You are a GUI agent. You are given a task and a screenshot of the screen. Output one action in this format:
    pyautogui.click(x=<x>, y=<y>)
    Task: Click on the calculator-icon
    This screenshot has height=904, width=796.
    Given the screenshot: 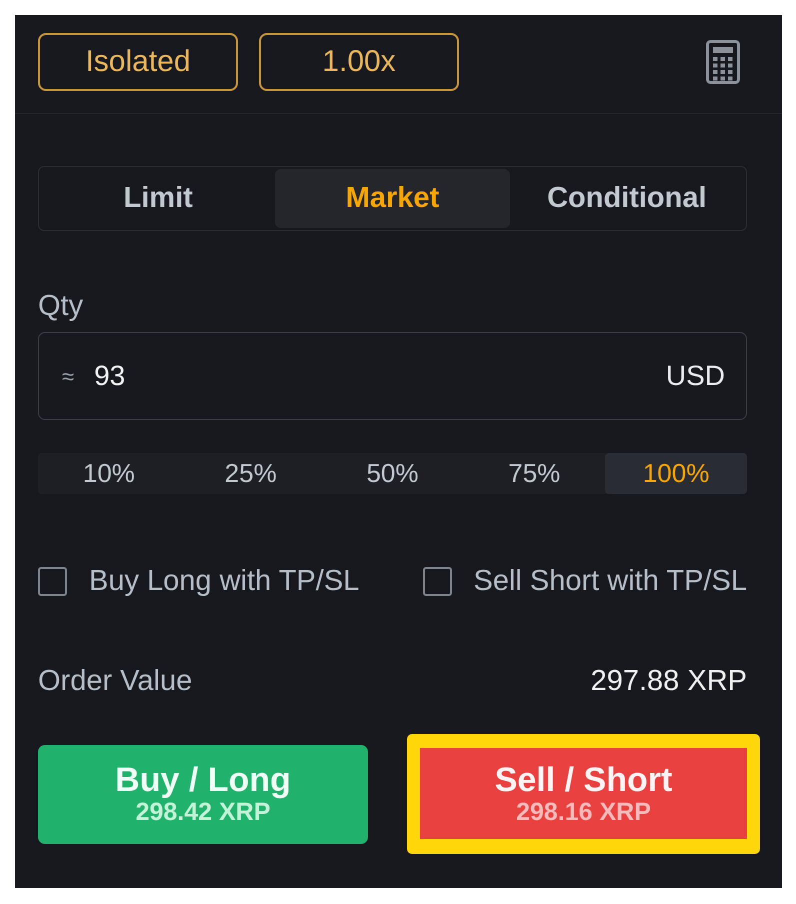 What is the action you would take?
    pyautogui.click(x=723, y=62)
    